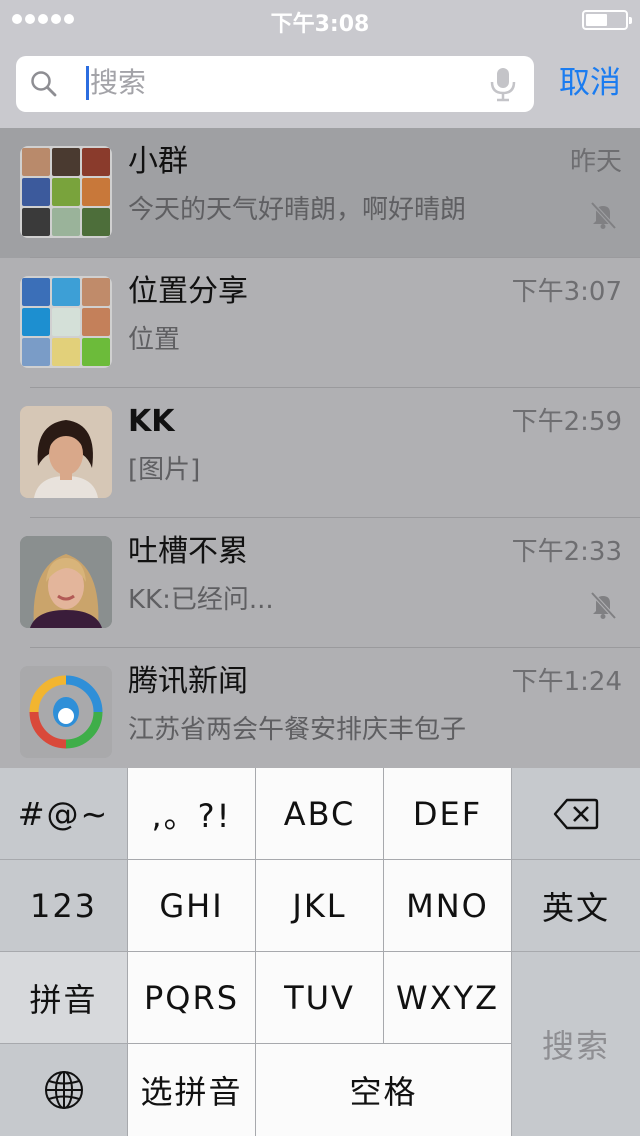 Image resolution: width=640 pixels, height=1136 pixels. I want to click on chat-last-message: [图片], so click(164, 470).